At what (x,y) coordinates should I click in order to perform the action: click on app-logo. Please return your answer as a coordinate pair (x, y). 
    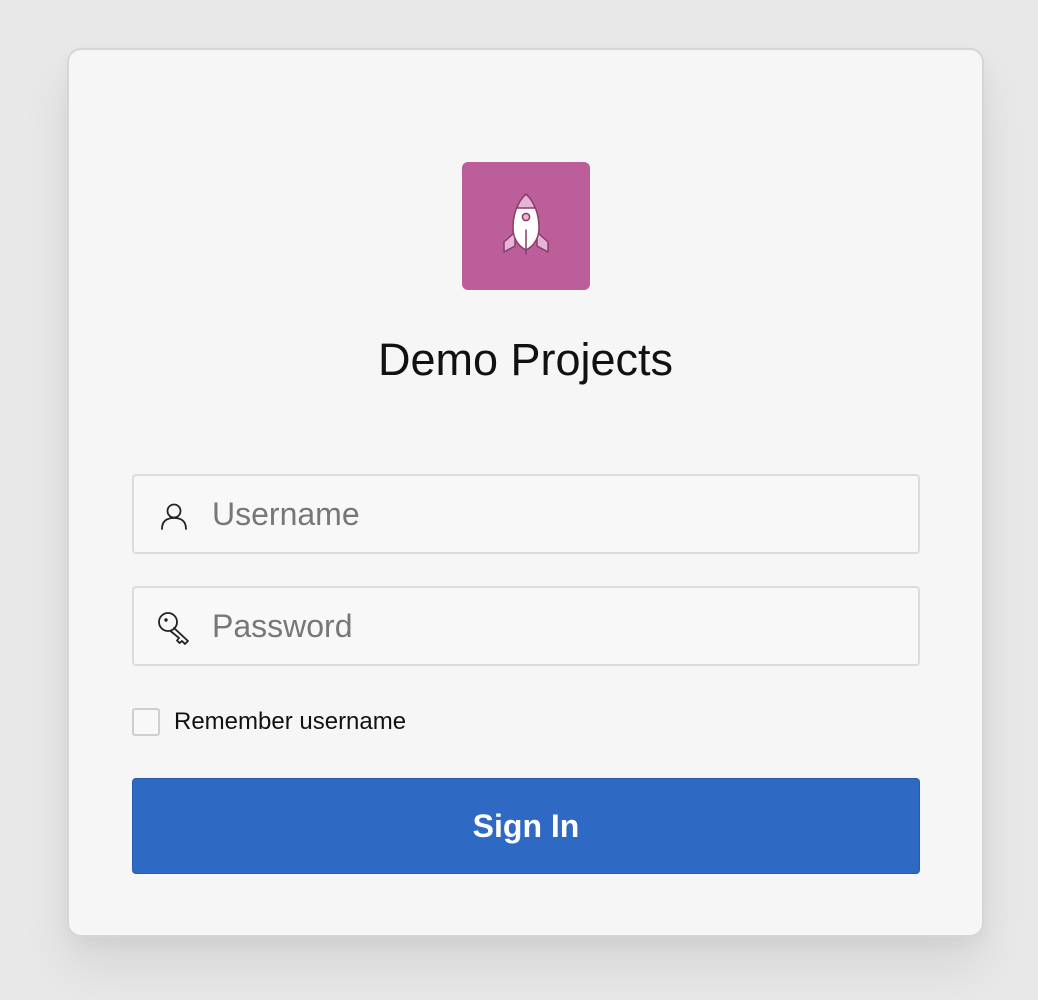
    Looking at the image, I should click on (526, 226).